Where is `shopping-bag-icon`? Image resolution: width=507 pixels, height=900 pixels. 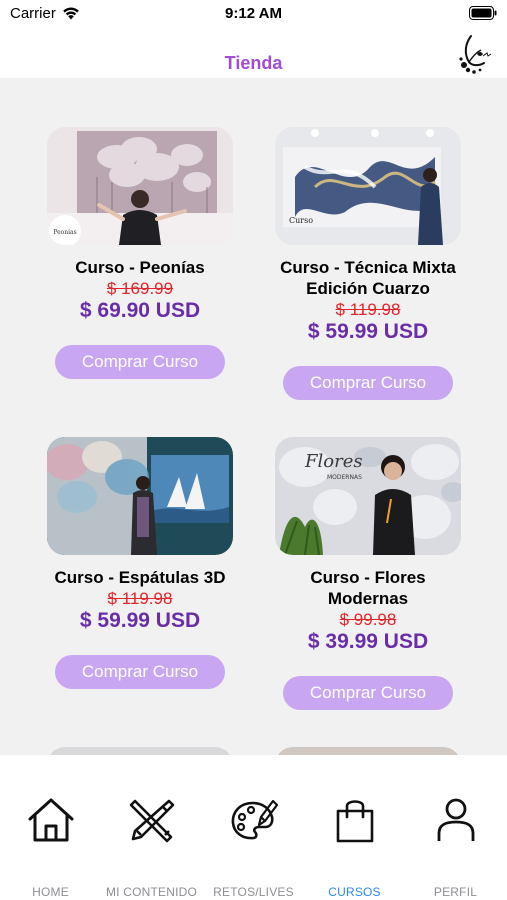 shopping-bag-icon is located at coordinates (355, 821).